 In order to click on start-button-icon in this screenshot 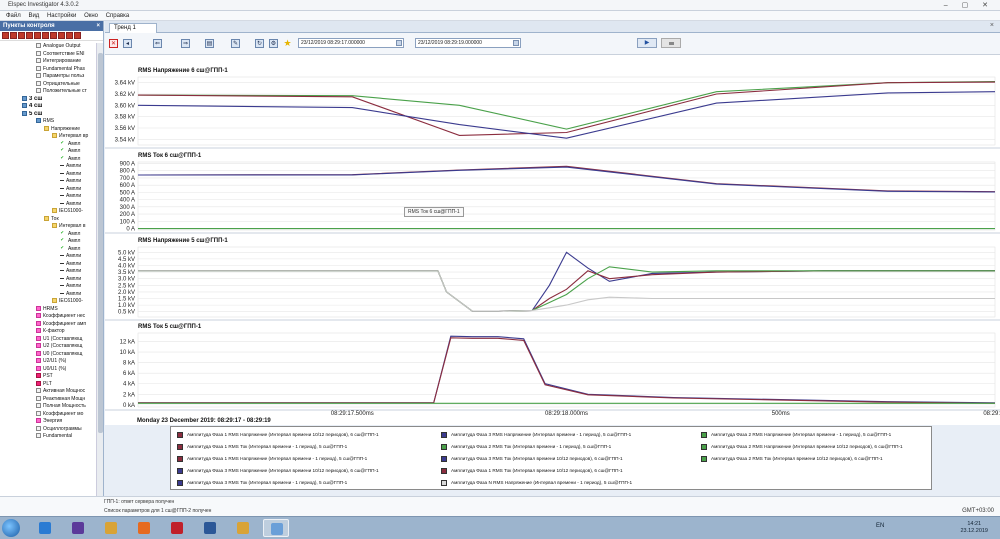, I will do `click(11, 528)`.